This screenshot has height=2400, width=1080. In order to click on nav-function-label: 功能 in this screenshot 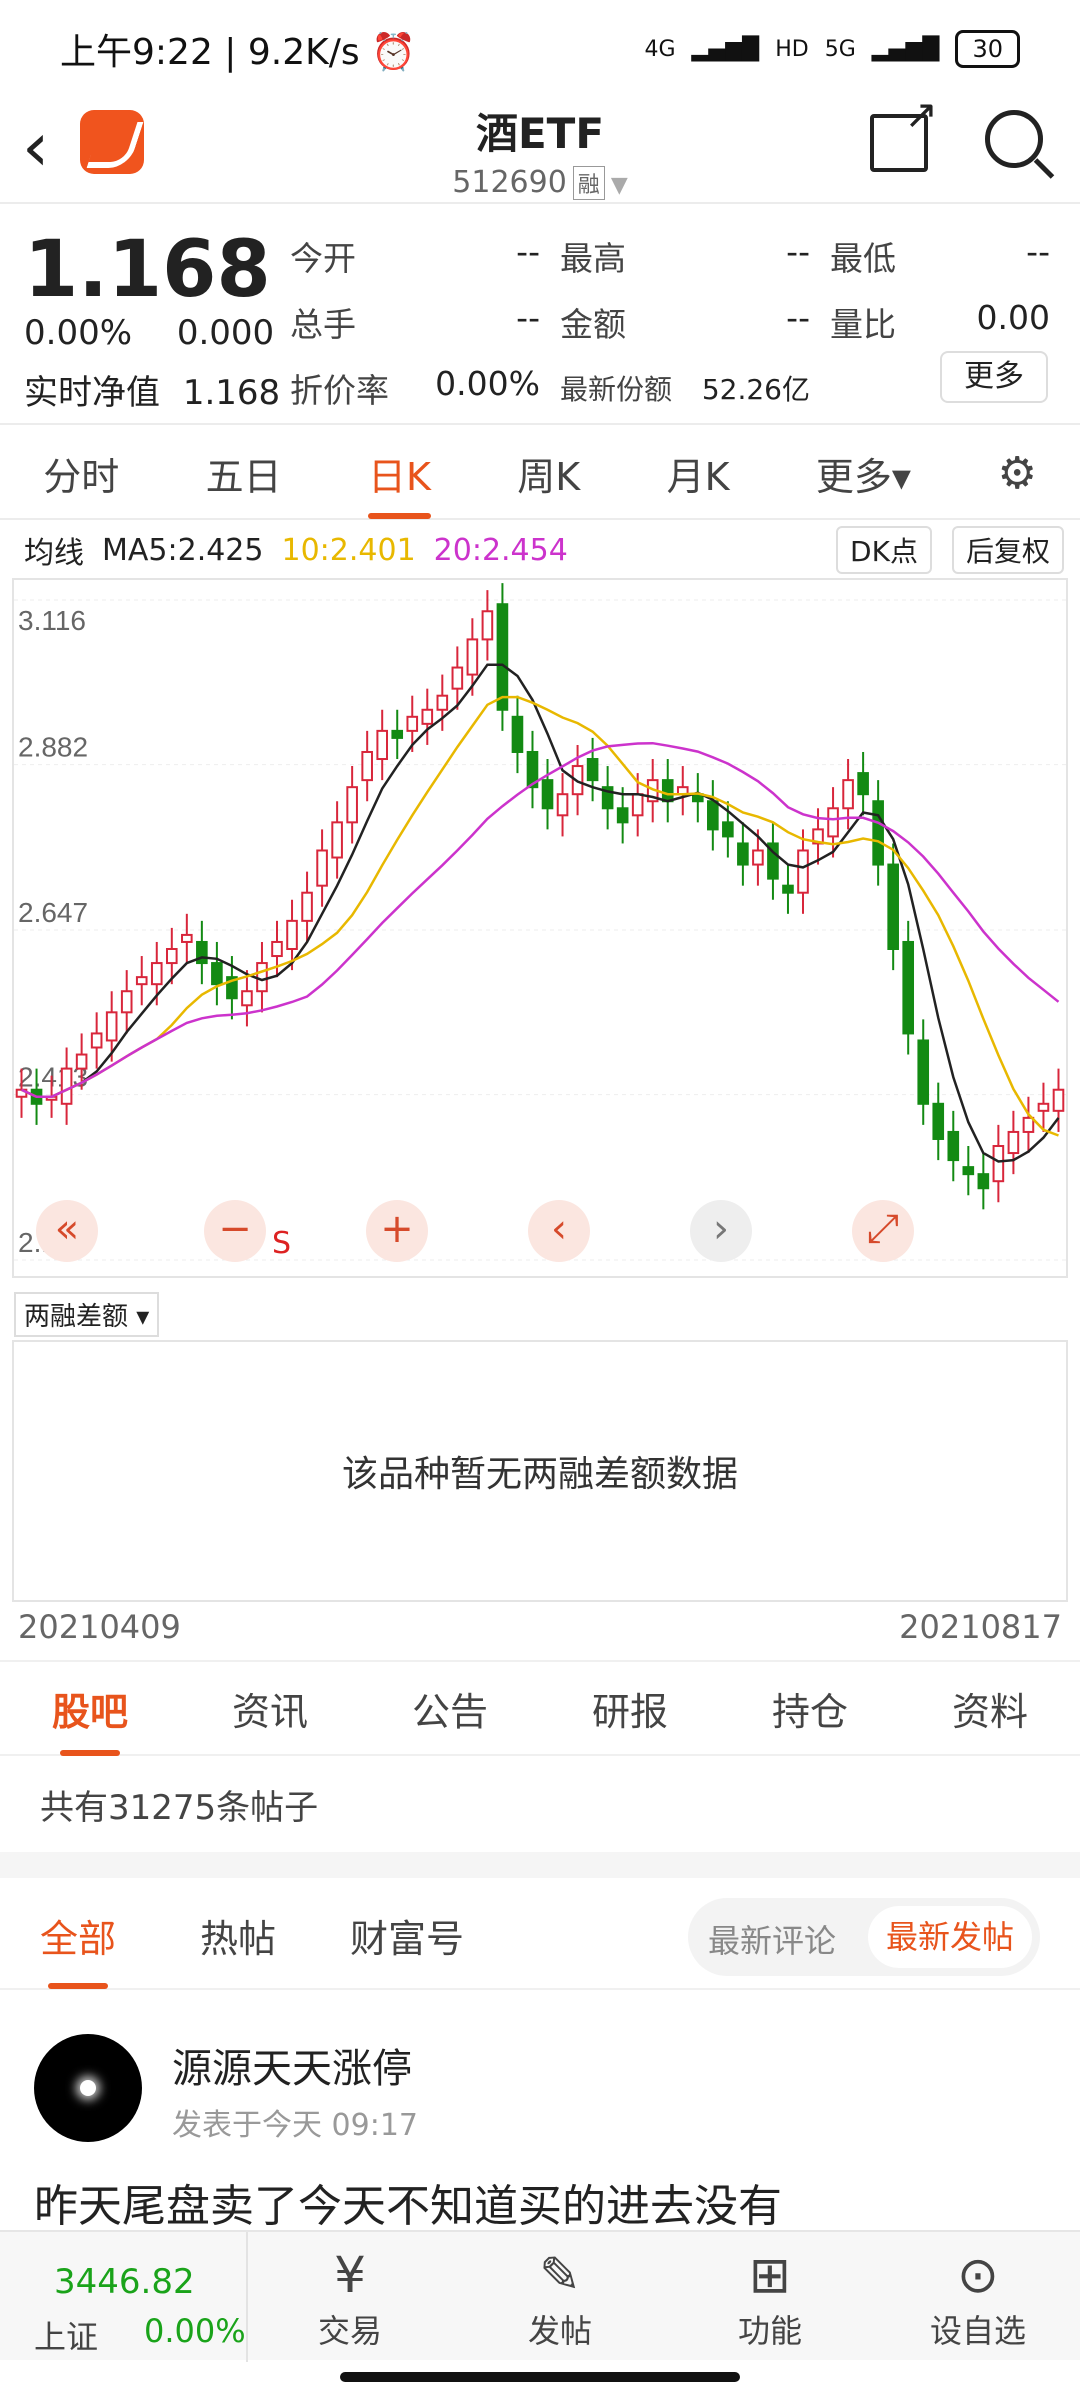, I will do `click(769, 2331)`.